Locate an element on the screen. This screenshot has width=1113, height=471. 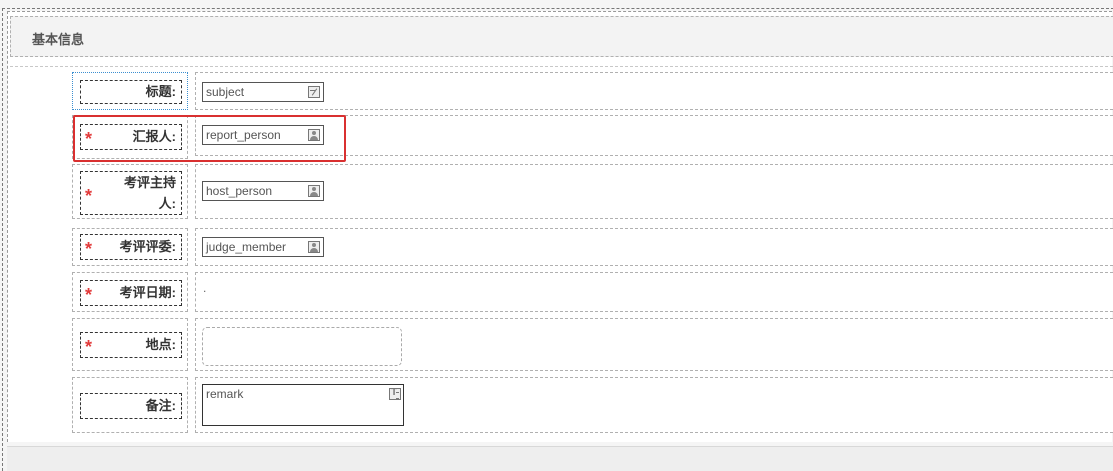
field-label: 地点: is located at coordinates (160, 344).